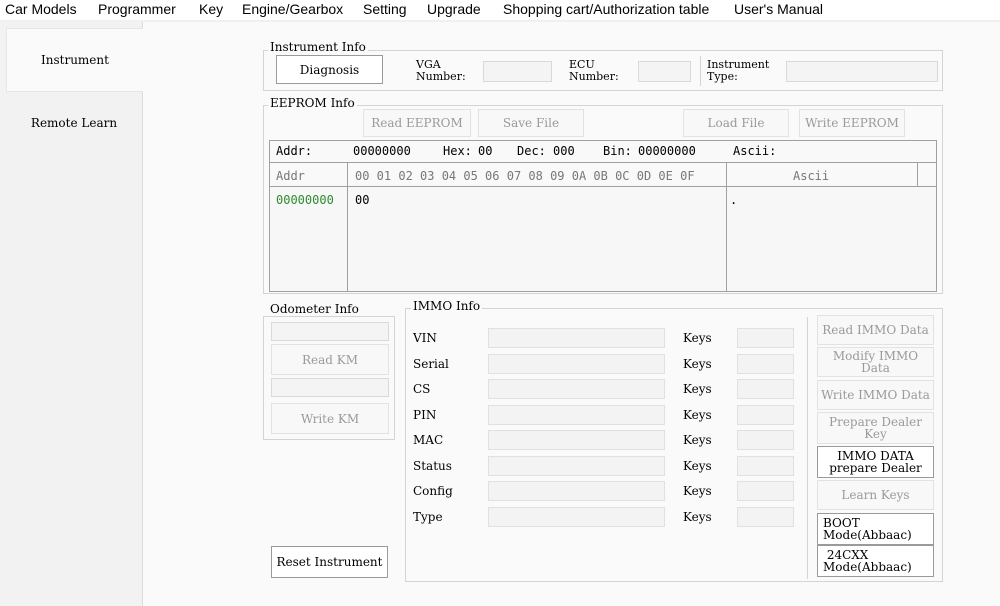  I want to click on prepare-dealer-key-button: Prepare Dealer Key, so click(875, 428).